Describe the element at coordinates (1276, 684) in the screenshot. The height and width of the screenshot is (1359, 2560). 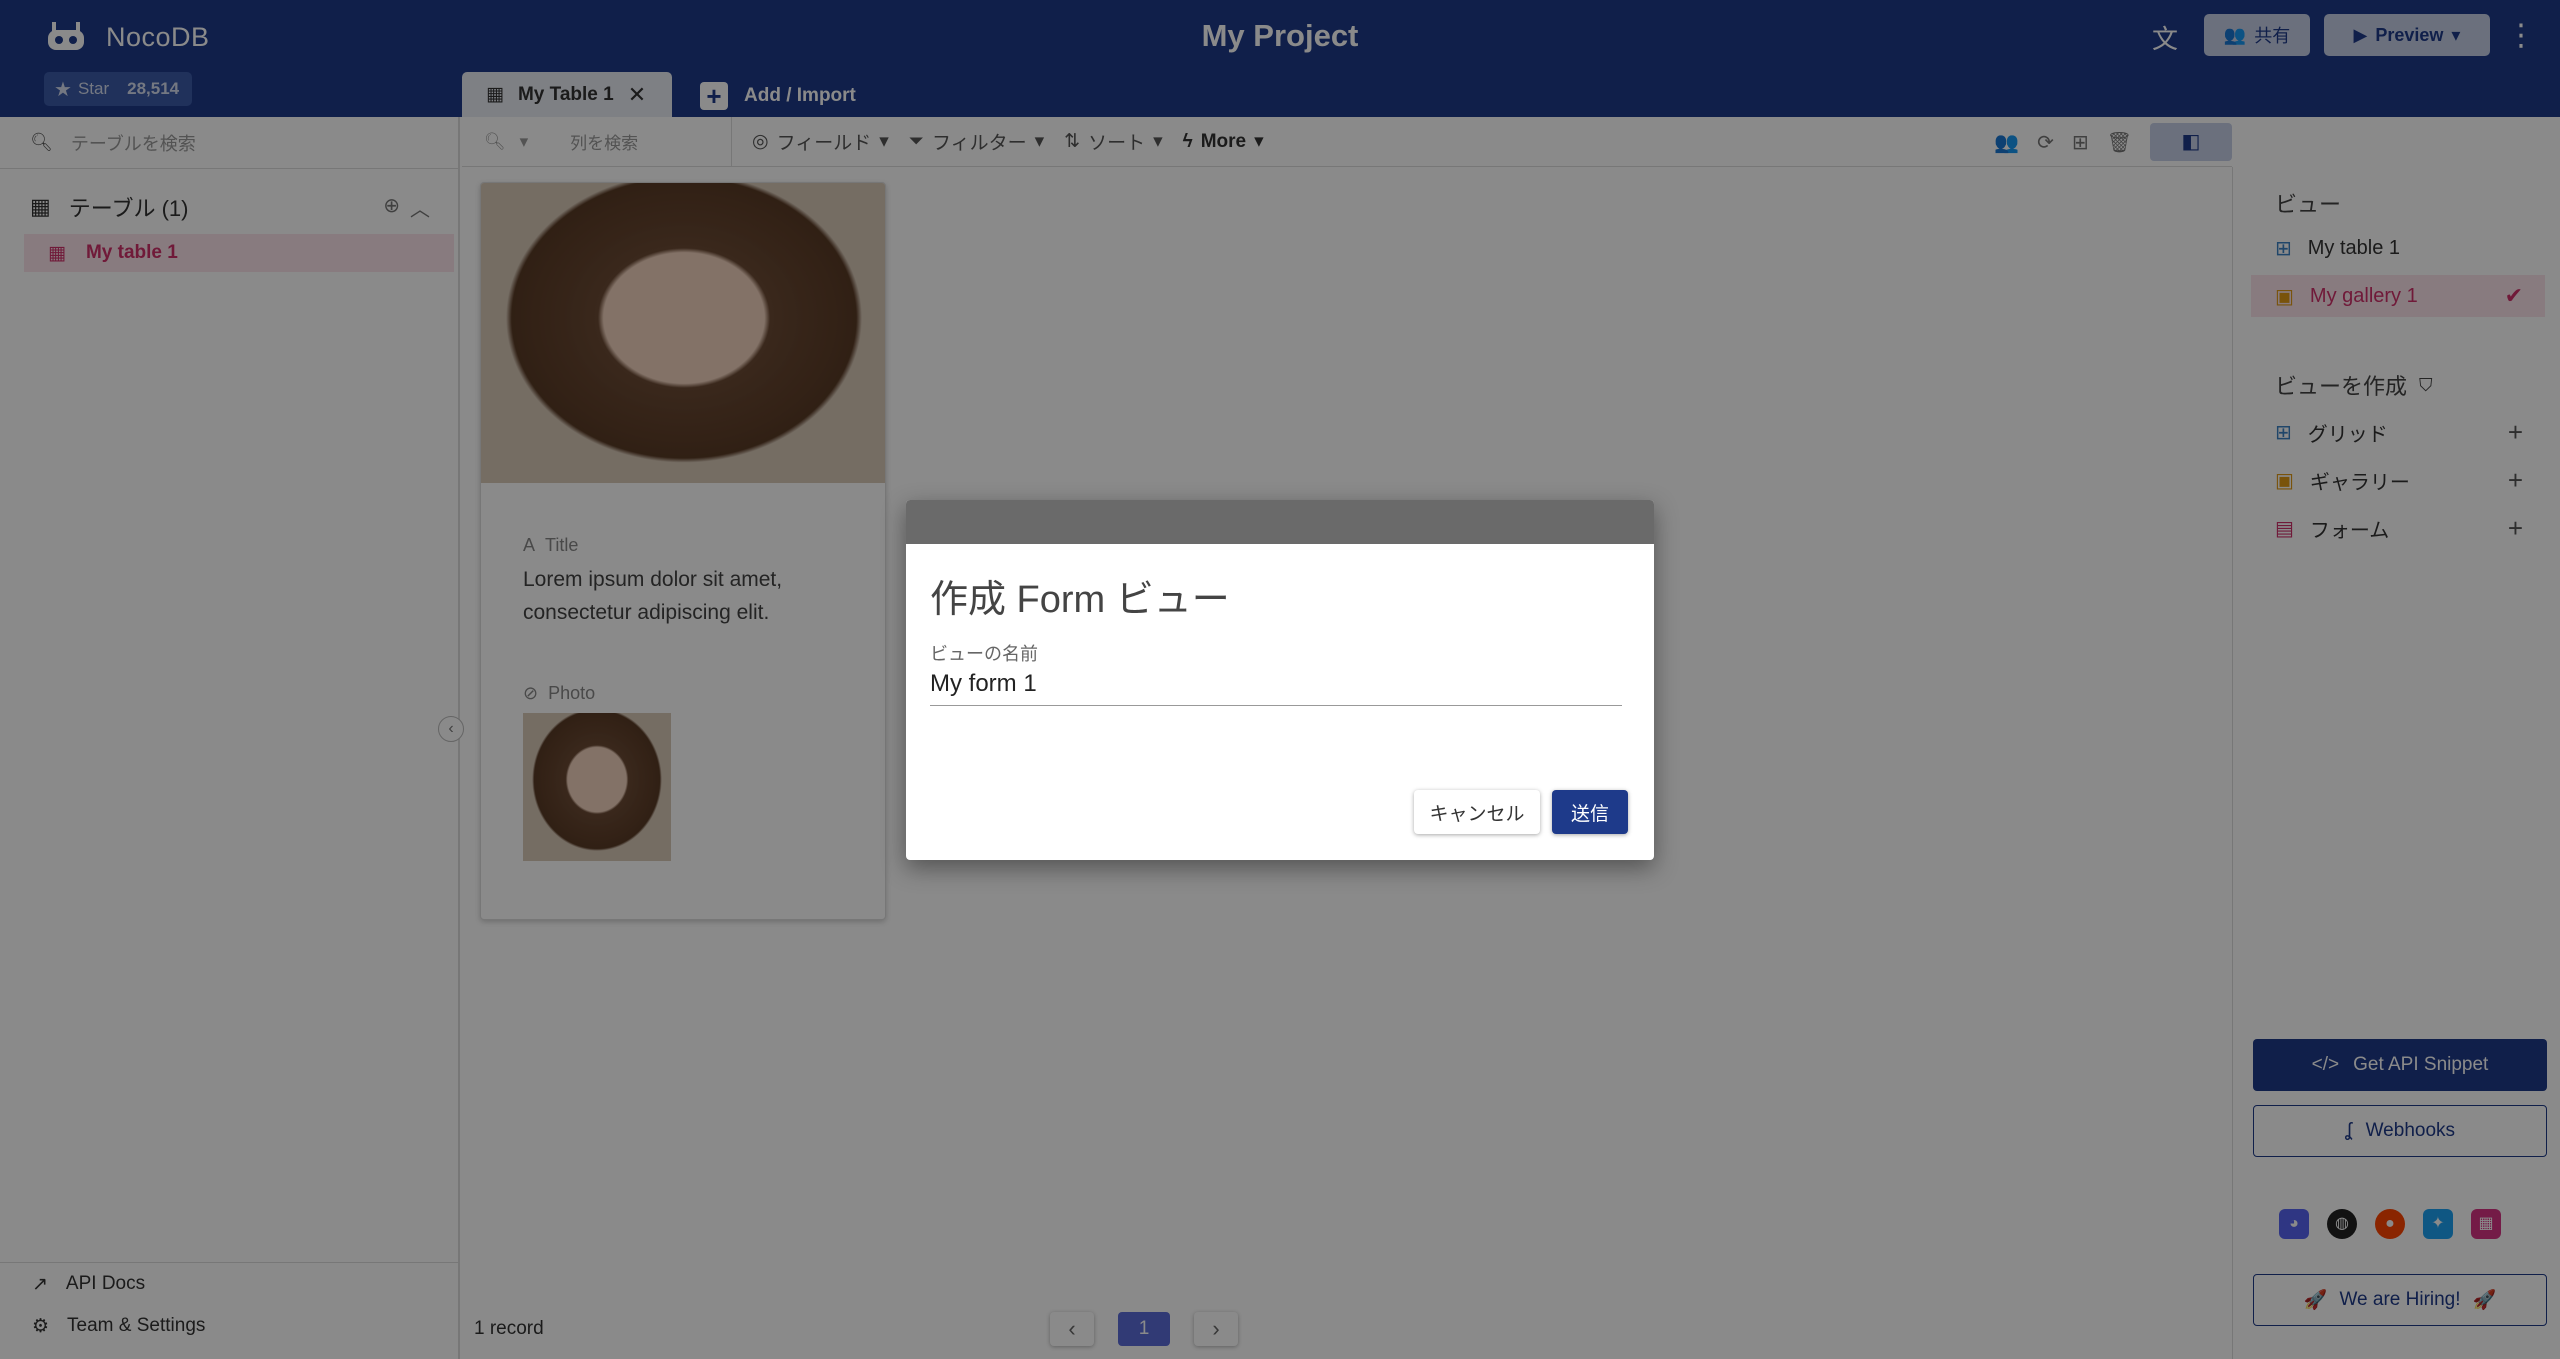
I see `view-name-input` at that location.